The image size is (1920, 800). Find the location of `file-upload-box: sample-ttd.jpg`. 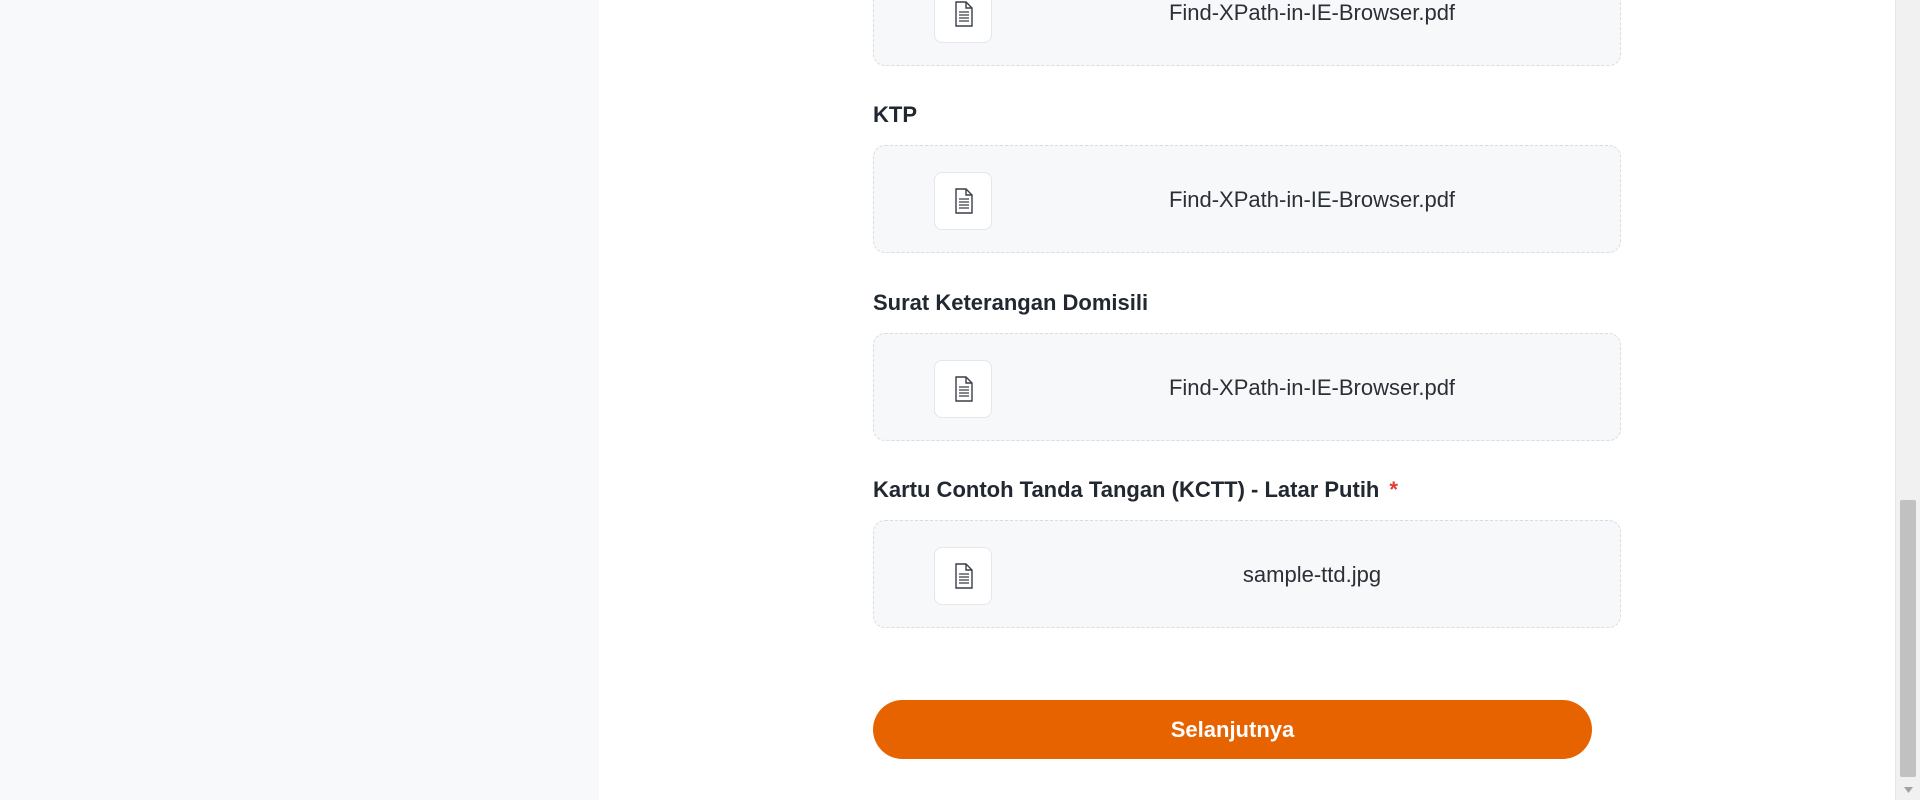

file-upload-box: sample-ttd.jpg is located at coordinates (1247, 574).